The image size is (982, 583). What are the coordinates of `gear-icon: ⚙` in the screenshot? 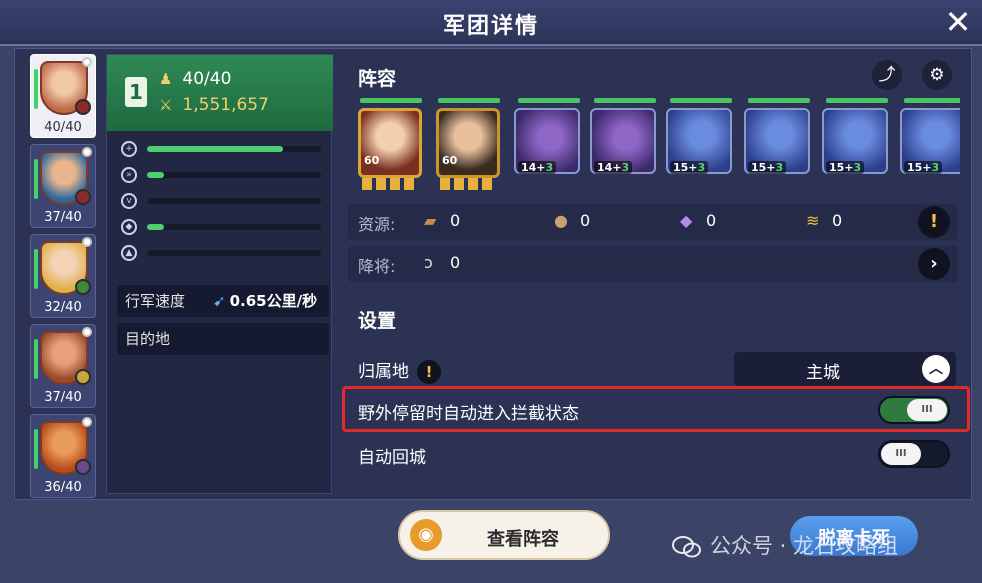 It's located at (937, 75).